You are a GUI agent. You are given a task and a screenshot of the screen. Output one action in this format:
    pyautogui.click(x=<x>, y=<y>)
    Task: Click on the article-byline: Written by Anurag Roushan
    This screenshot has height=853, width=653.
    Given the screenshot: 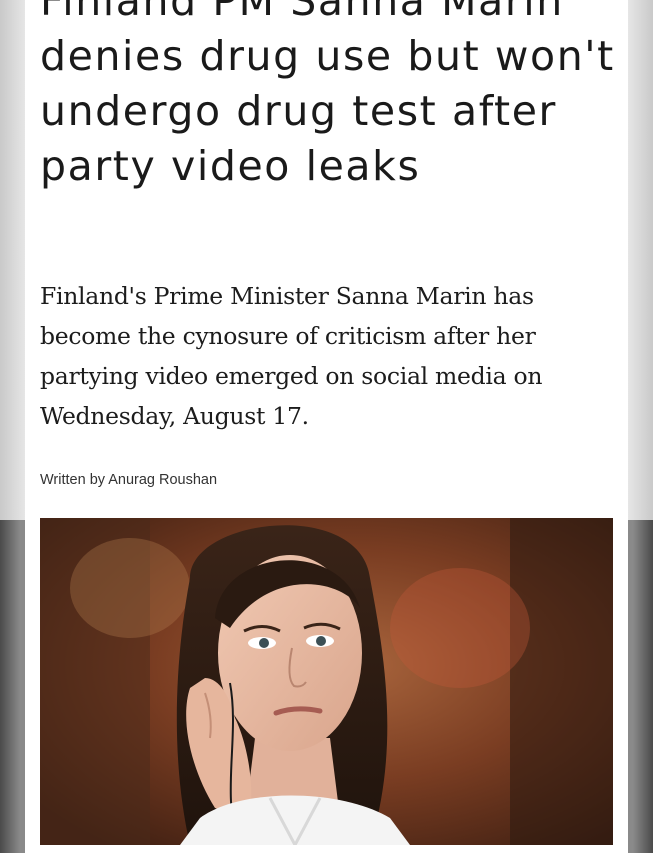 What is the action you would take?
    pyautogui.click(x=129, y=480)
    